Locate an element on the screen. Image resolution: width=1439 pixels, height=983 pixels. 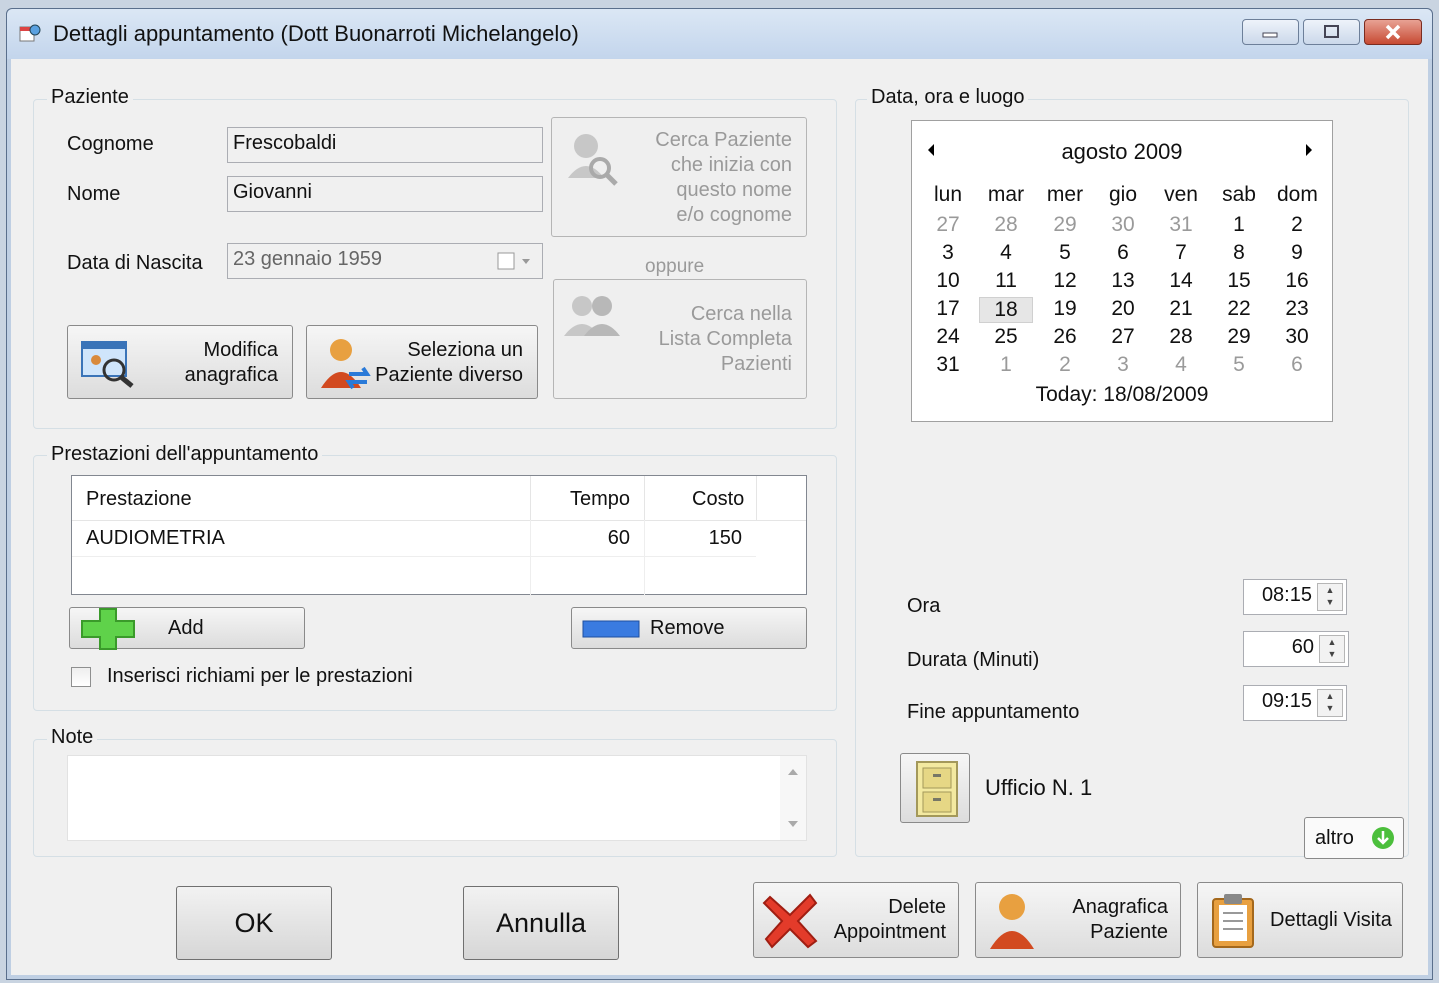
remove-button: Remove is located at coordinates (689, 628).